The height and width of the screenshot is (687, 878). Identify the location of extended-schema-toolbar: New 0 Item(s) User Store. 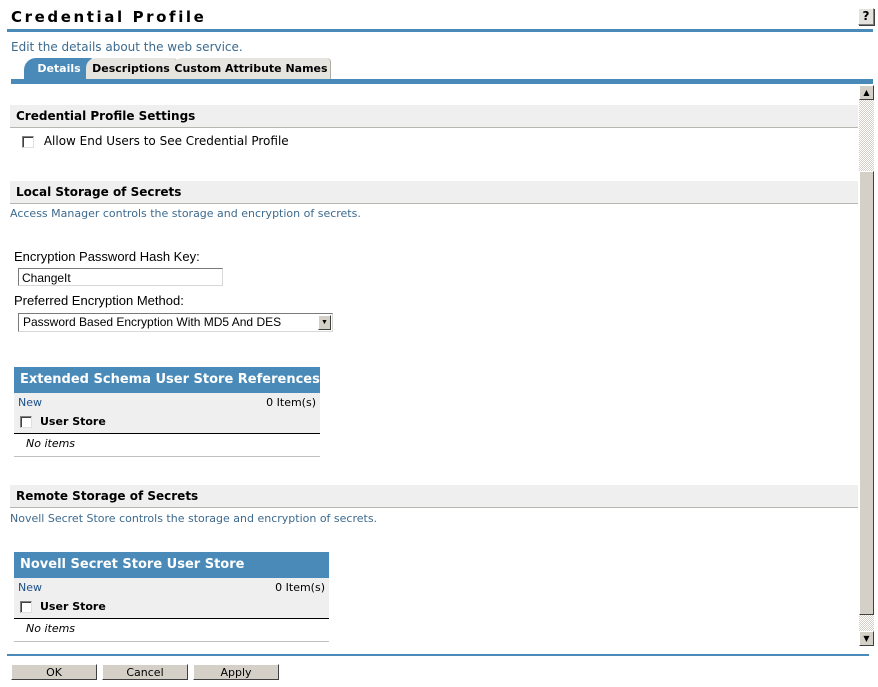
(167, 413).